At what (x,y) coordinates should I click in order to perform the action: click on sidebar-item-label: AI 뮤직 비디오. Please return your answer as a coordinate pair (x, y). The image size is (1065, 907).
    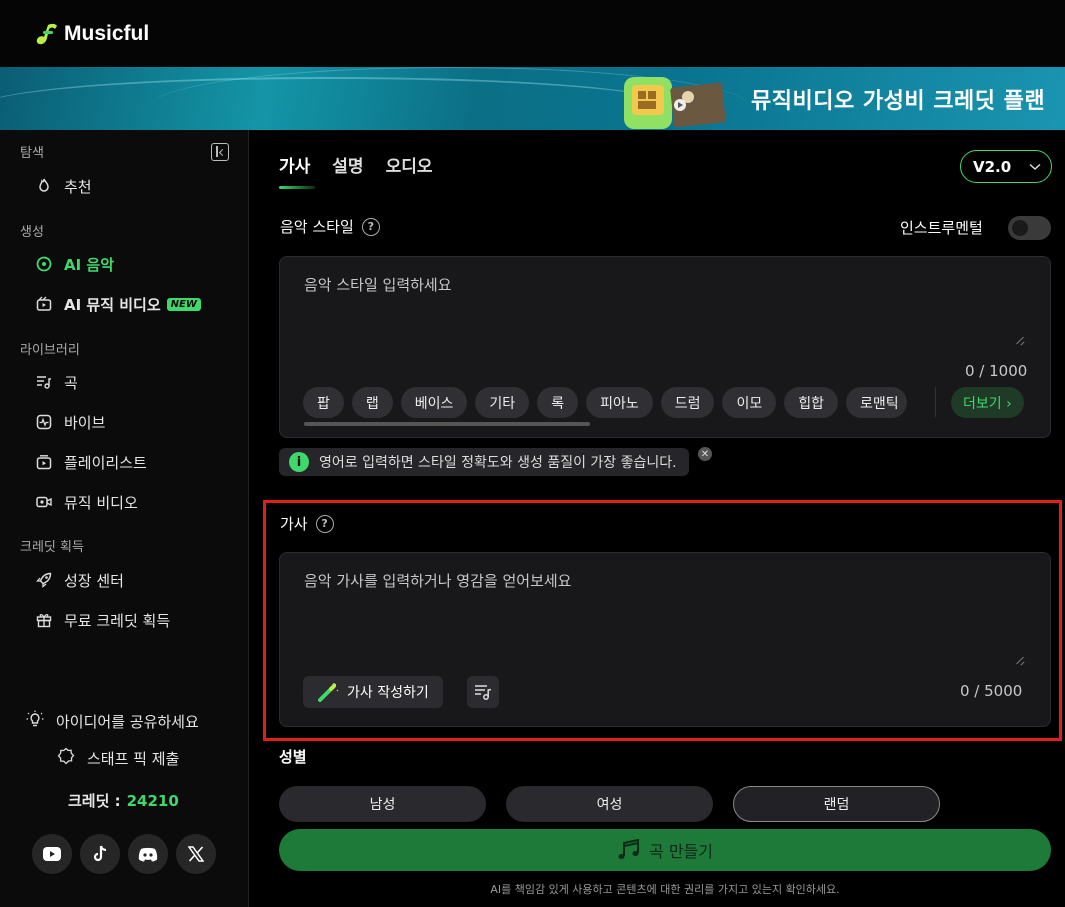
    Looking at the image, I should click on (112, 304).